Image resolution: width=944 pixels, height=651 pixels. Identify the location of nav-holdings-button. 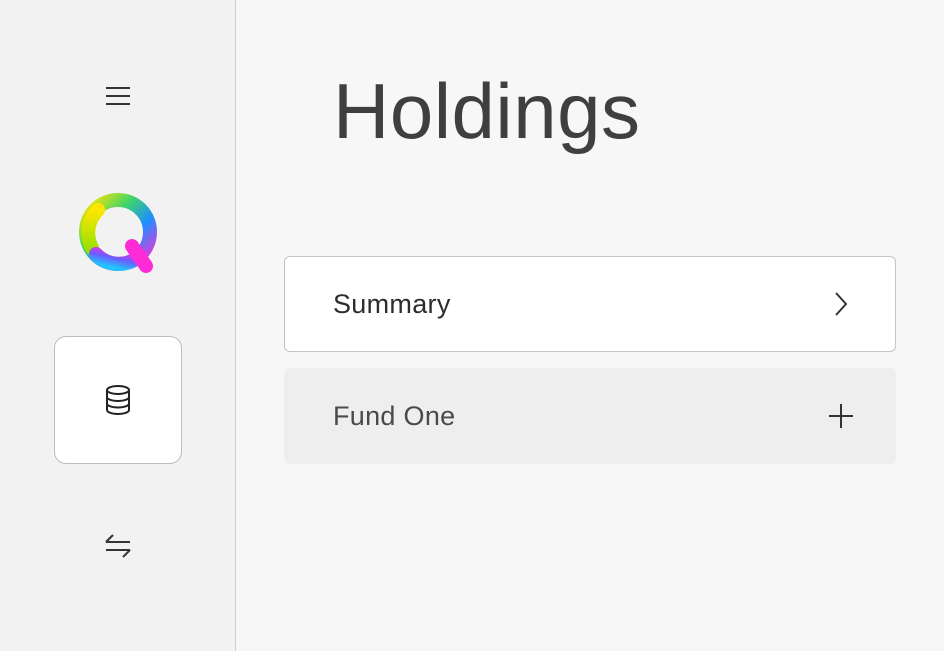
(118, 400).